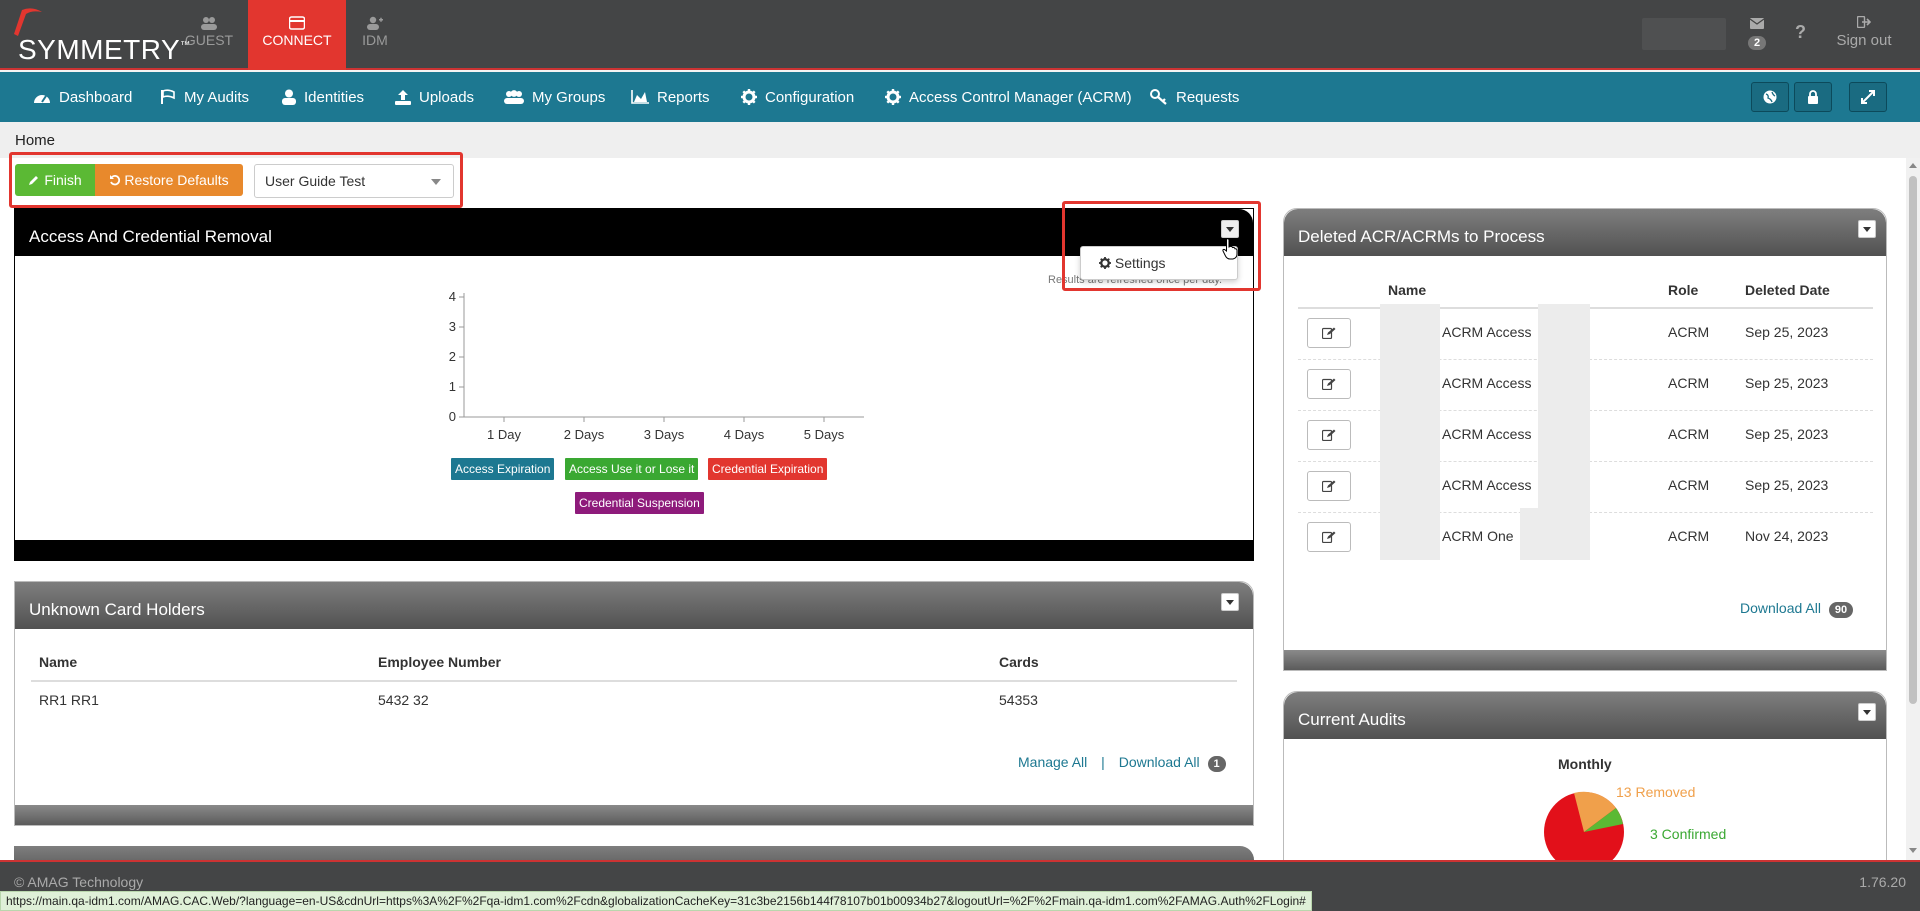 The image size is (1920, 911). What do you see at coordinates (683, 97) in the screenshot?
I see `nav-item-label: Reports` at bounding box center [683, 97].